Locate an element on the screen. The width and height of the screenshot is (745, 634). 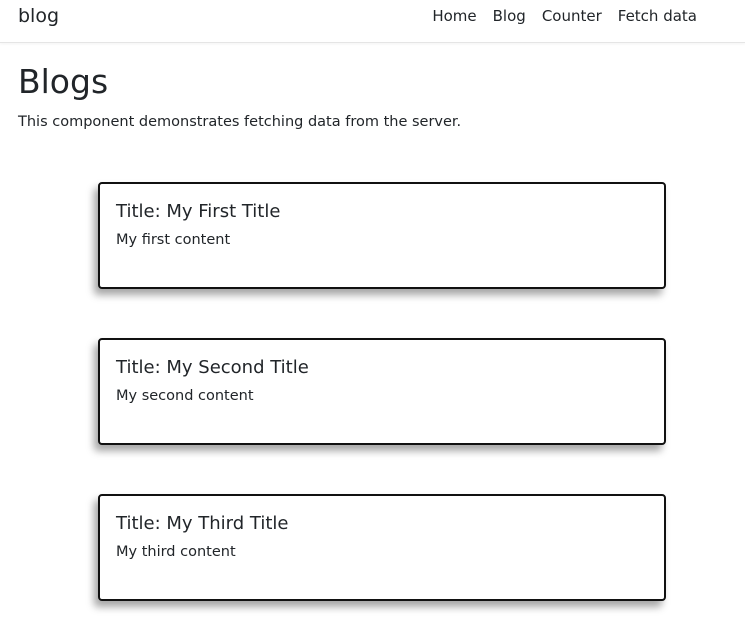
page-title: Blogs is located at coordinates (63, 81).